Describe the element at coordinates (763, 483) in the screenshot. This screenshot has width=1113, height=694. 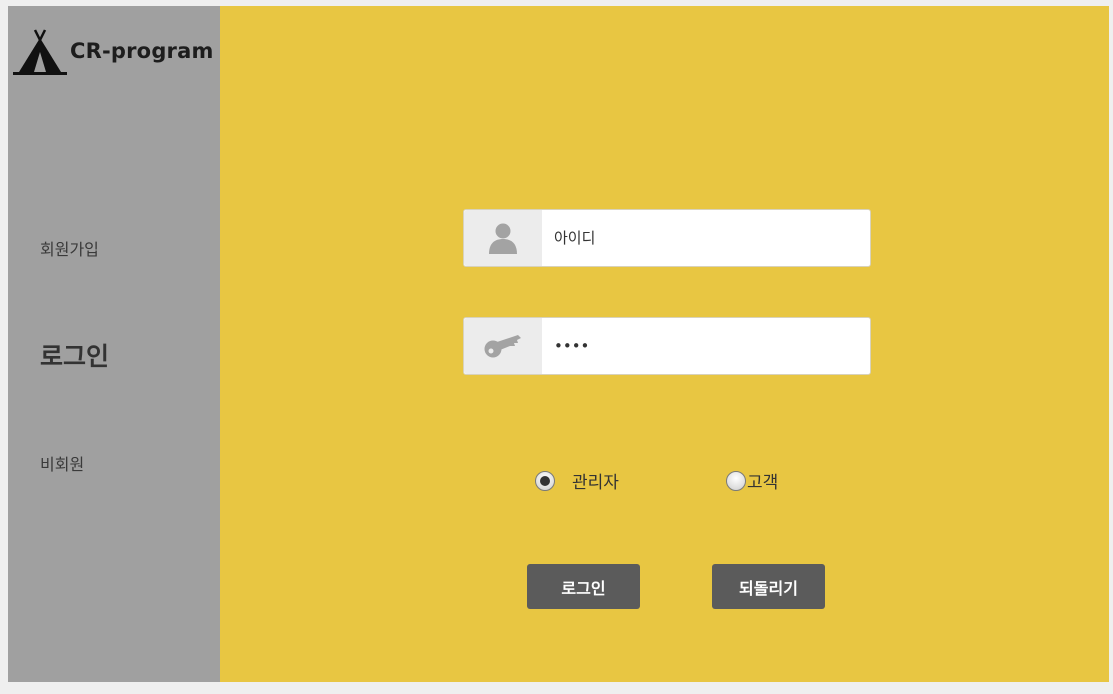
I see `radio-customer-label: 고객` at that location.